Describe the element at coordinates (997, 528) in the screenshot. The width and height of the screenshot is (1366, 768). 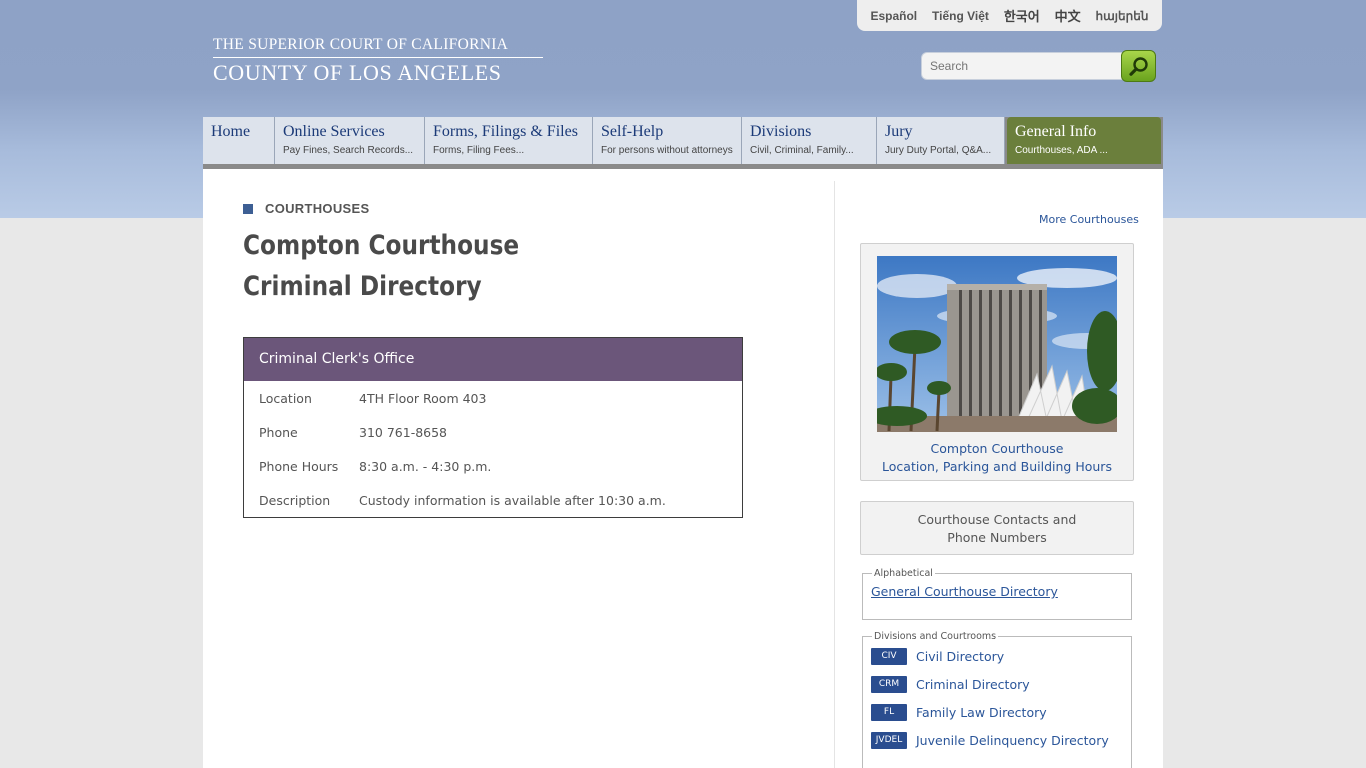
I see `courthouse-contacts-button: Courthouse Contacts and Phone Numbers` at that location.